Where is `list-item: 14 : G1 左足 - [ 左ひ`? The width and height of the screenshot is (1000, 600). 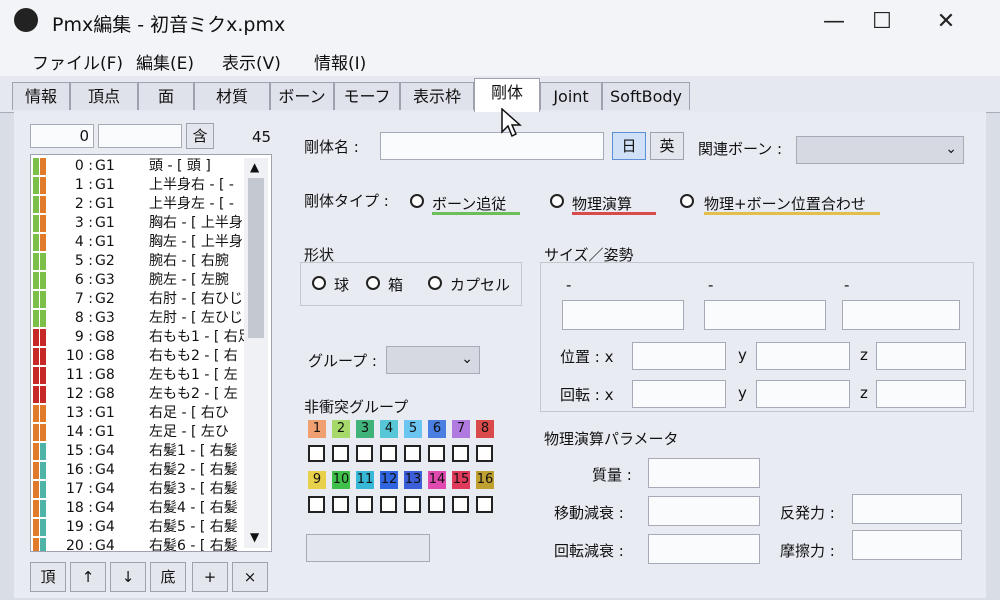 list-item: 14 : G1 左足 - [ 左ひ is located at coordinates (141, 432).